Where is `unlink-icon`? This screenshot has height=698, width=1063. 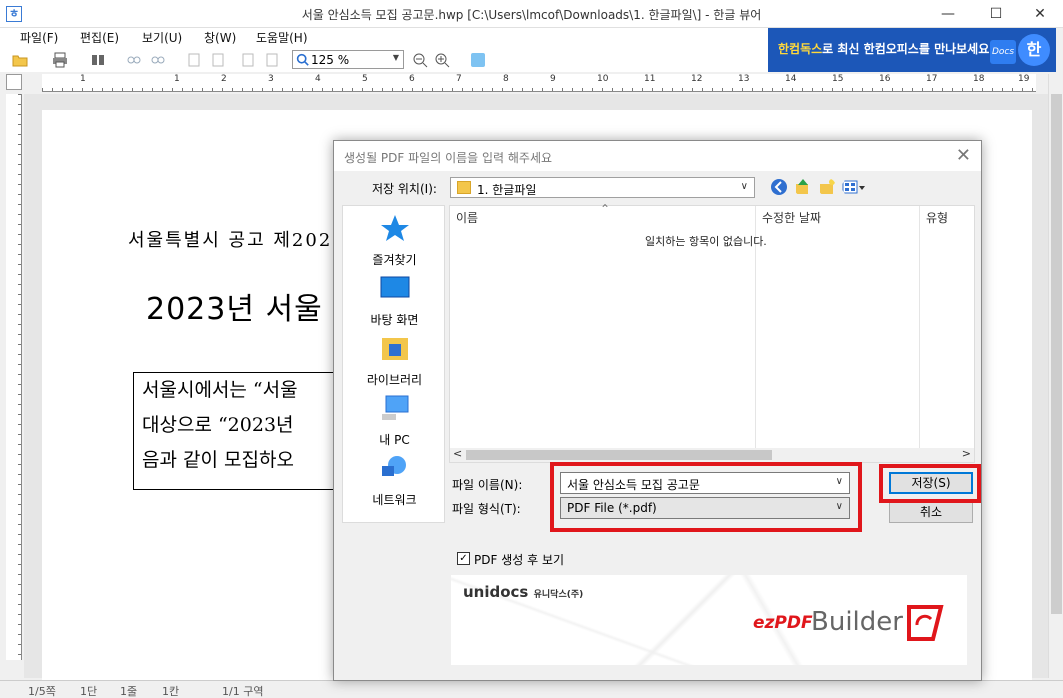
unlink-icon is located at coordinates (158, 60).